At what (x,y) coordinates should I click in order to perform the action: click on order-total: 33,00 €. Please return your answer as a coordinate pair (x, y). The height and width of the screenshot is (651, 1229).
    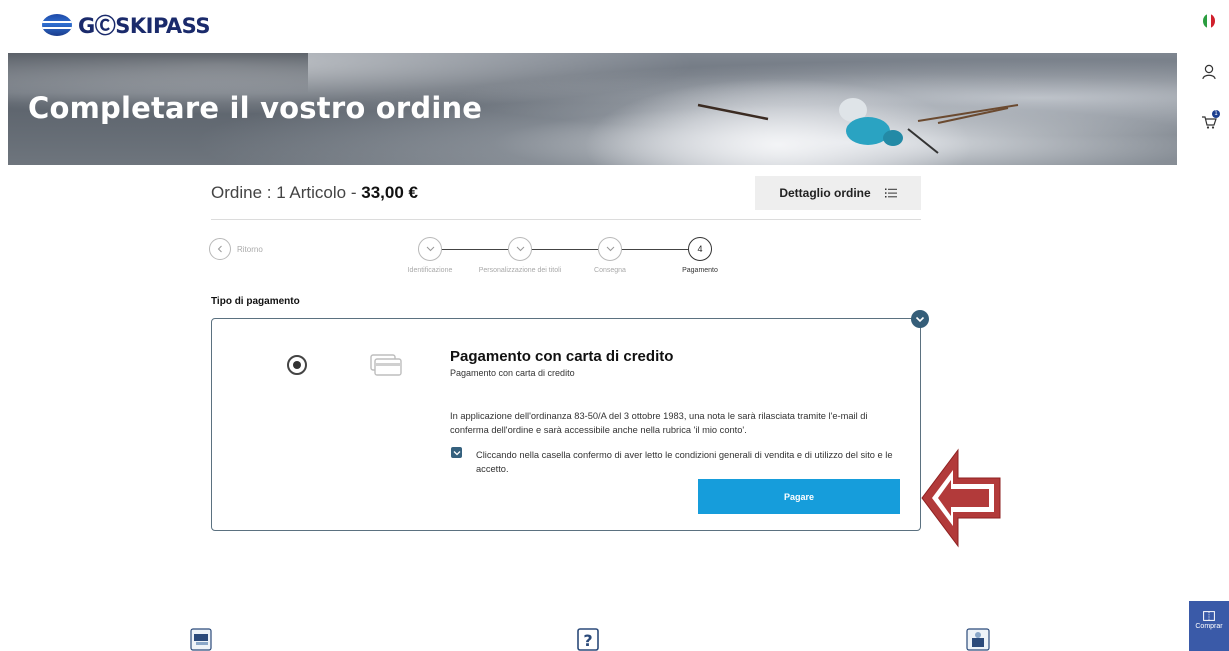
    Looking at the image, I should click on (389, 192).